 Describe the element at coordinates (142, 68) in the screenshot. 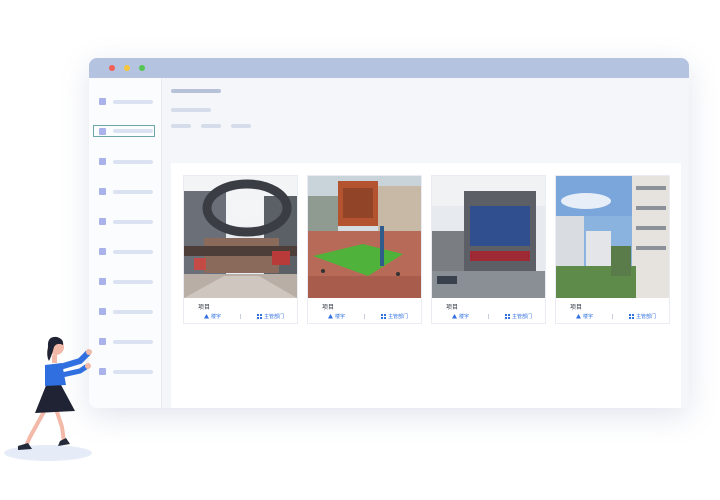

I see `maximize-window-button` at that location.